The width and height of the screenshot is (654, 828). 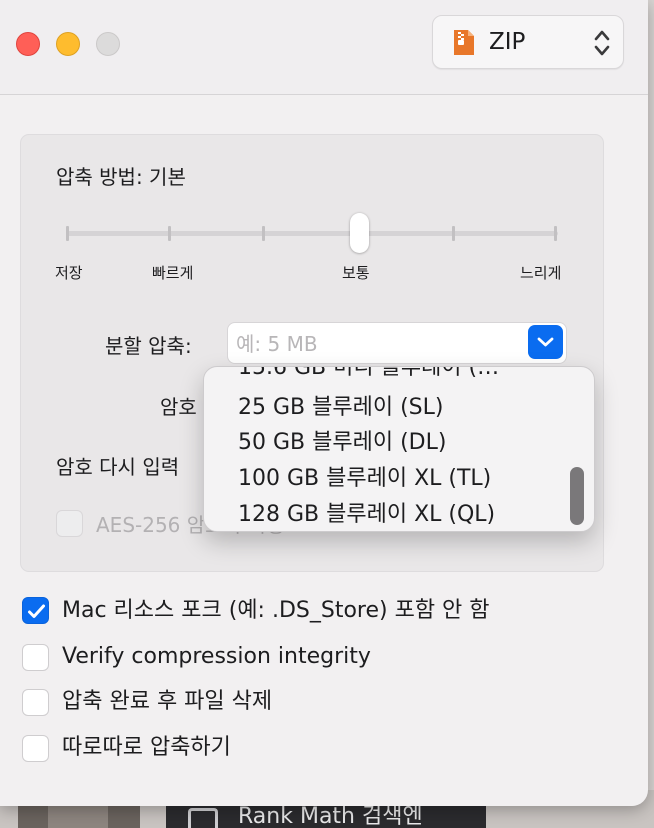 I want to click on verify-integrity-checkbox, so click(x=35, y=657).